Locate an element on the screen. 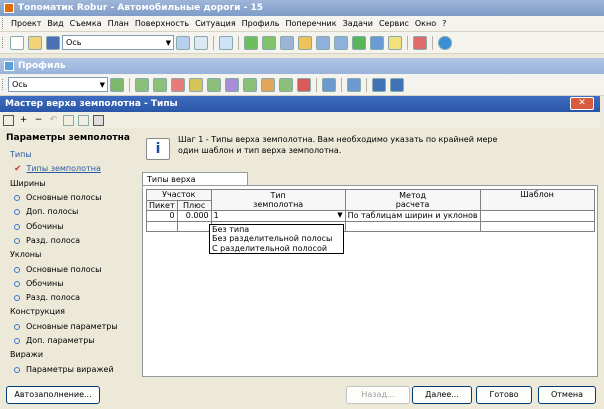  profile-tool-icon is located at coordinates (117, 84).